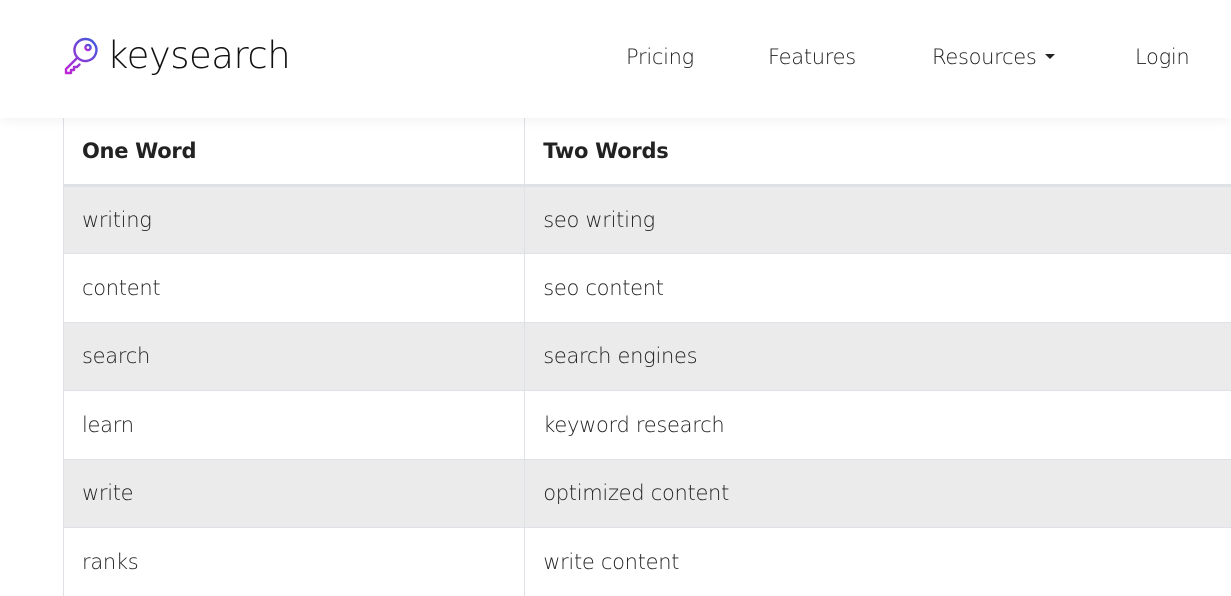  I want to click on table-row: ranks write content, so click(647, 562).